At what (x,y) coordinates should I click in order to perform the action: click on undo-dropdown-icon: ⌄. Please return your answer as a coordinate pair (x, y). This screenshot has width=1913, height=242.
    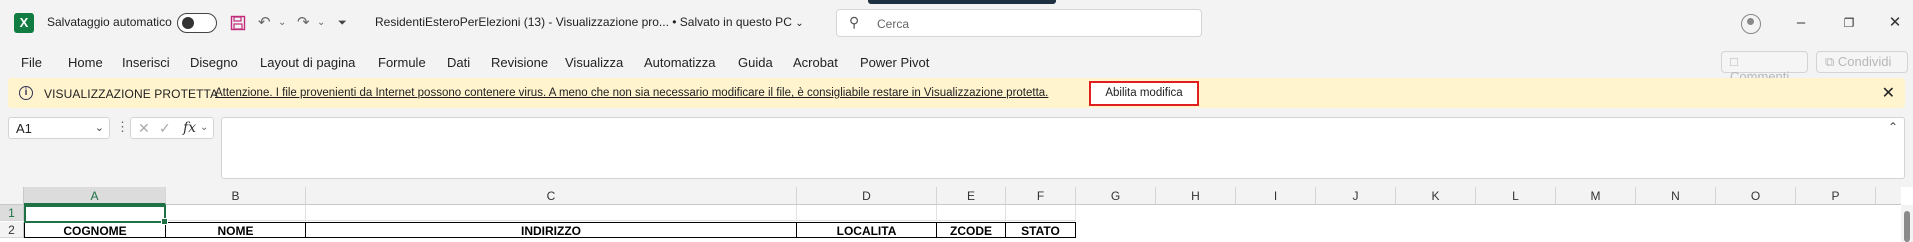
    Looking at the image, I should click on (282, 23).